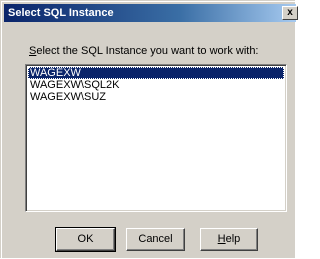 This screenshot has height=259, width=320. What do you see at coordinates (85, 239) in the screenshot?
I see `ok-button: OK` at bounding box center [85, 239].